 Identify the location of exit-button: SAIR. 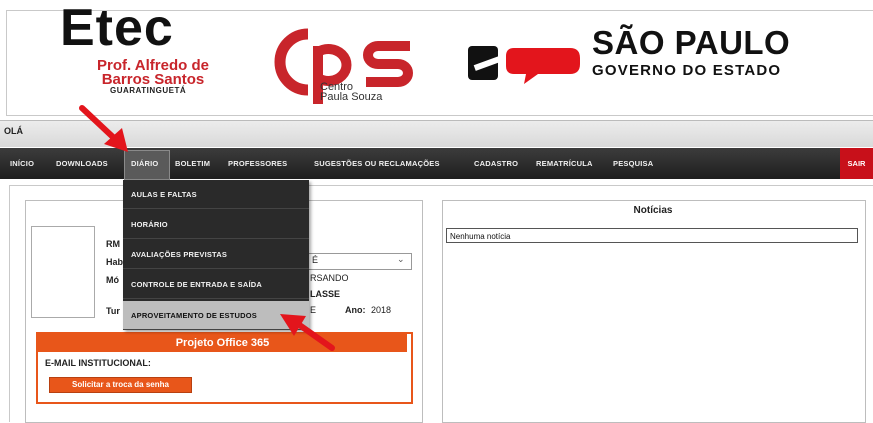
(856, 163).